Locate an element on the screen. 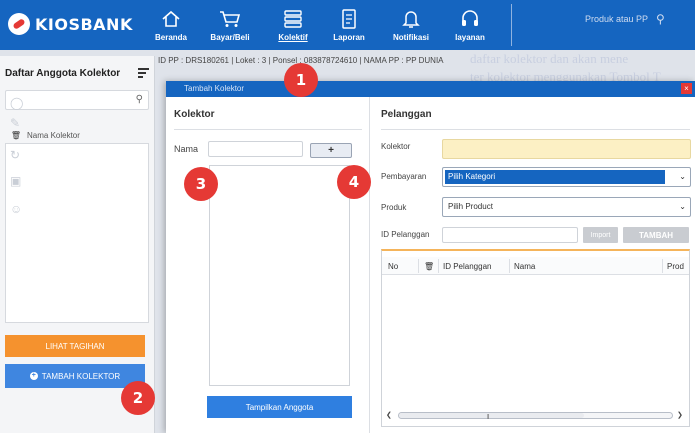  column-nama: Nama is located at coordinates (525, 266).